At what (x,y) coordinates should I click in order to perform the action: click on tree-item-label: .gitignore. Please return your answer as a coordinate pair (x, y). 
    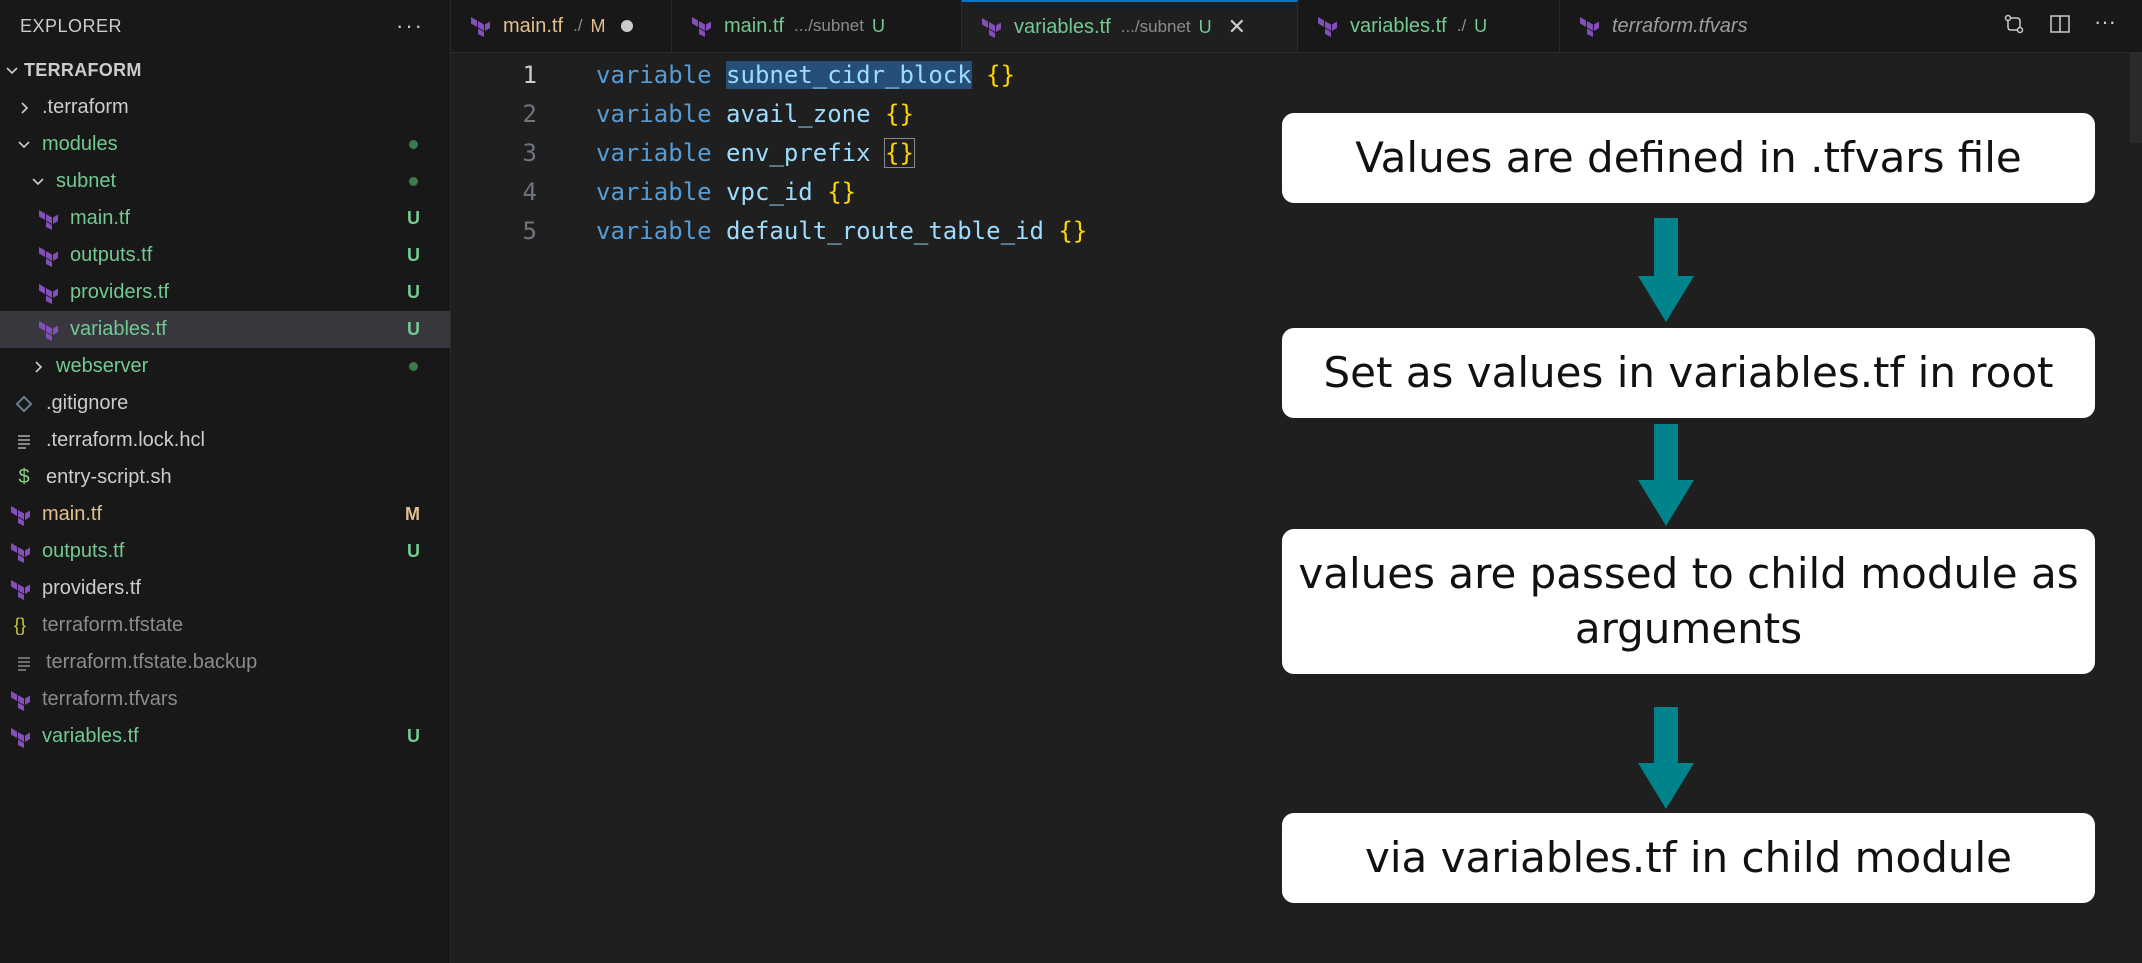
    Looking at the image, I should click on (87, 403).